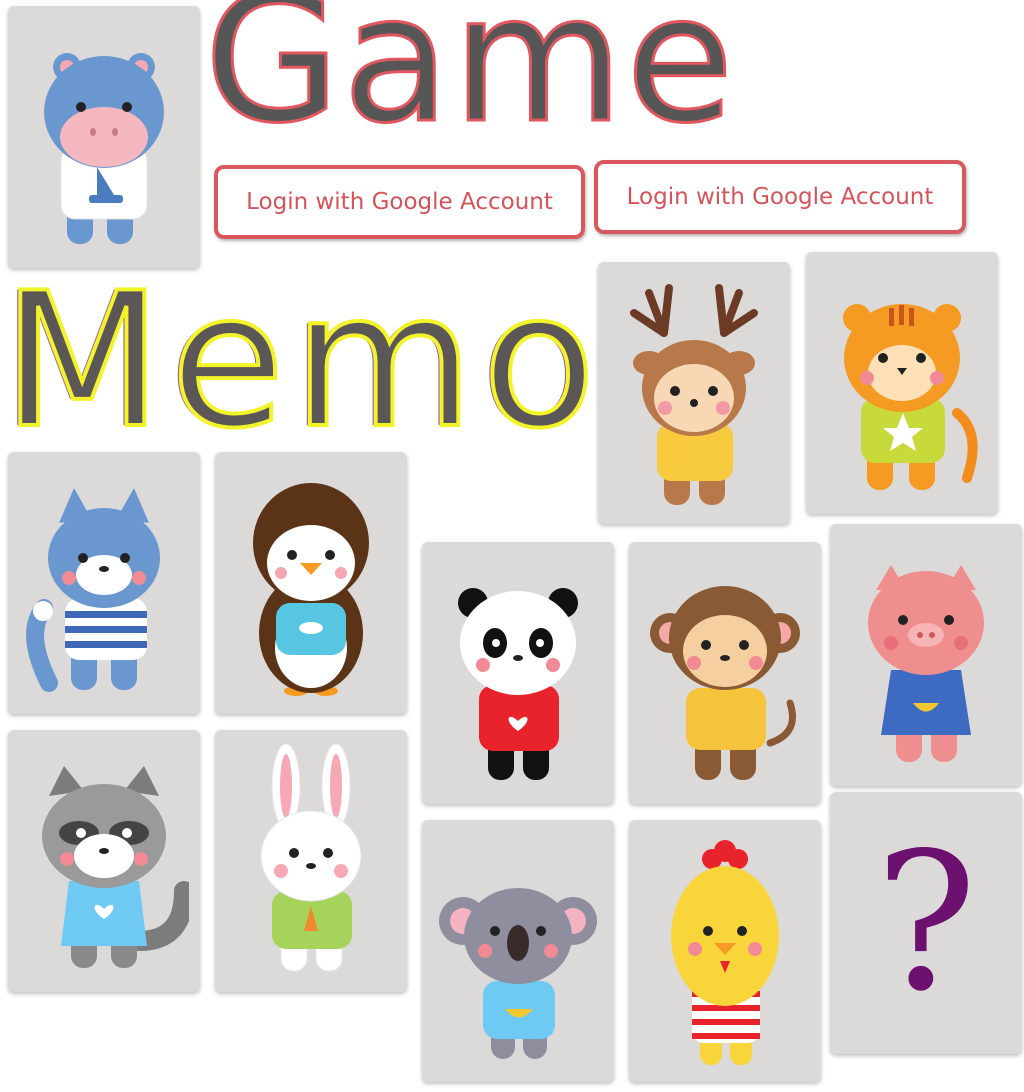 The width and height of the screenshot is (1024, 1092). I want to click on card-penguin, so click(311, 583).